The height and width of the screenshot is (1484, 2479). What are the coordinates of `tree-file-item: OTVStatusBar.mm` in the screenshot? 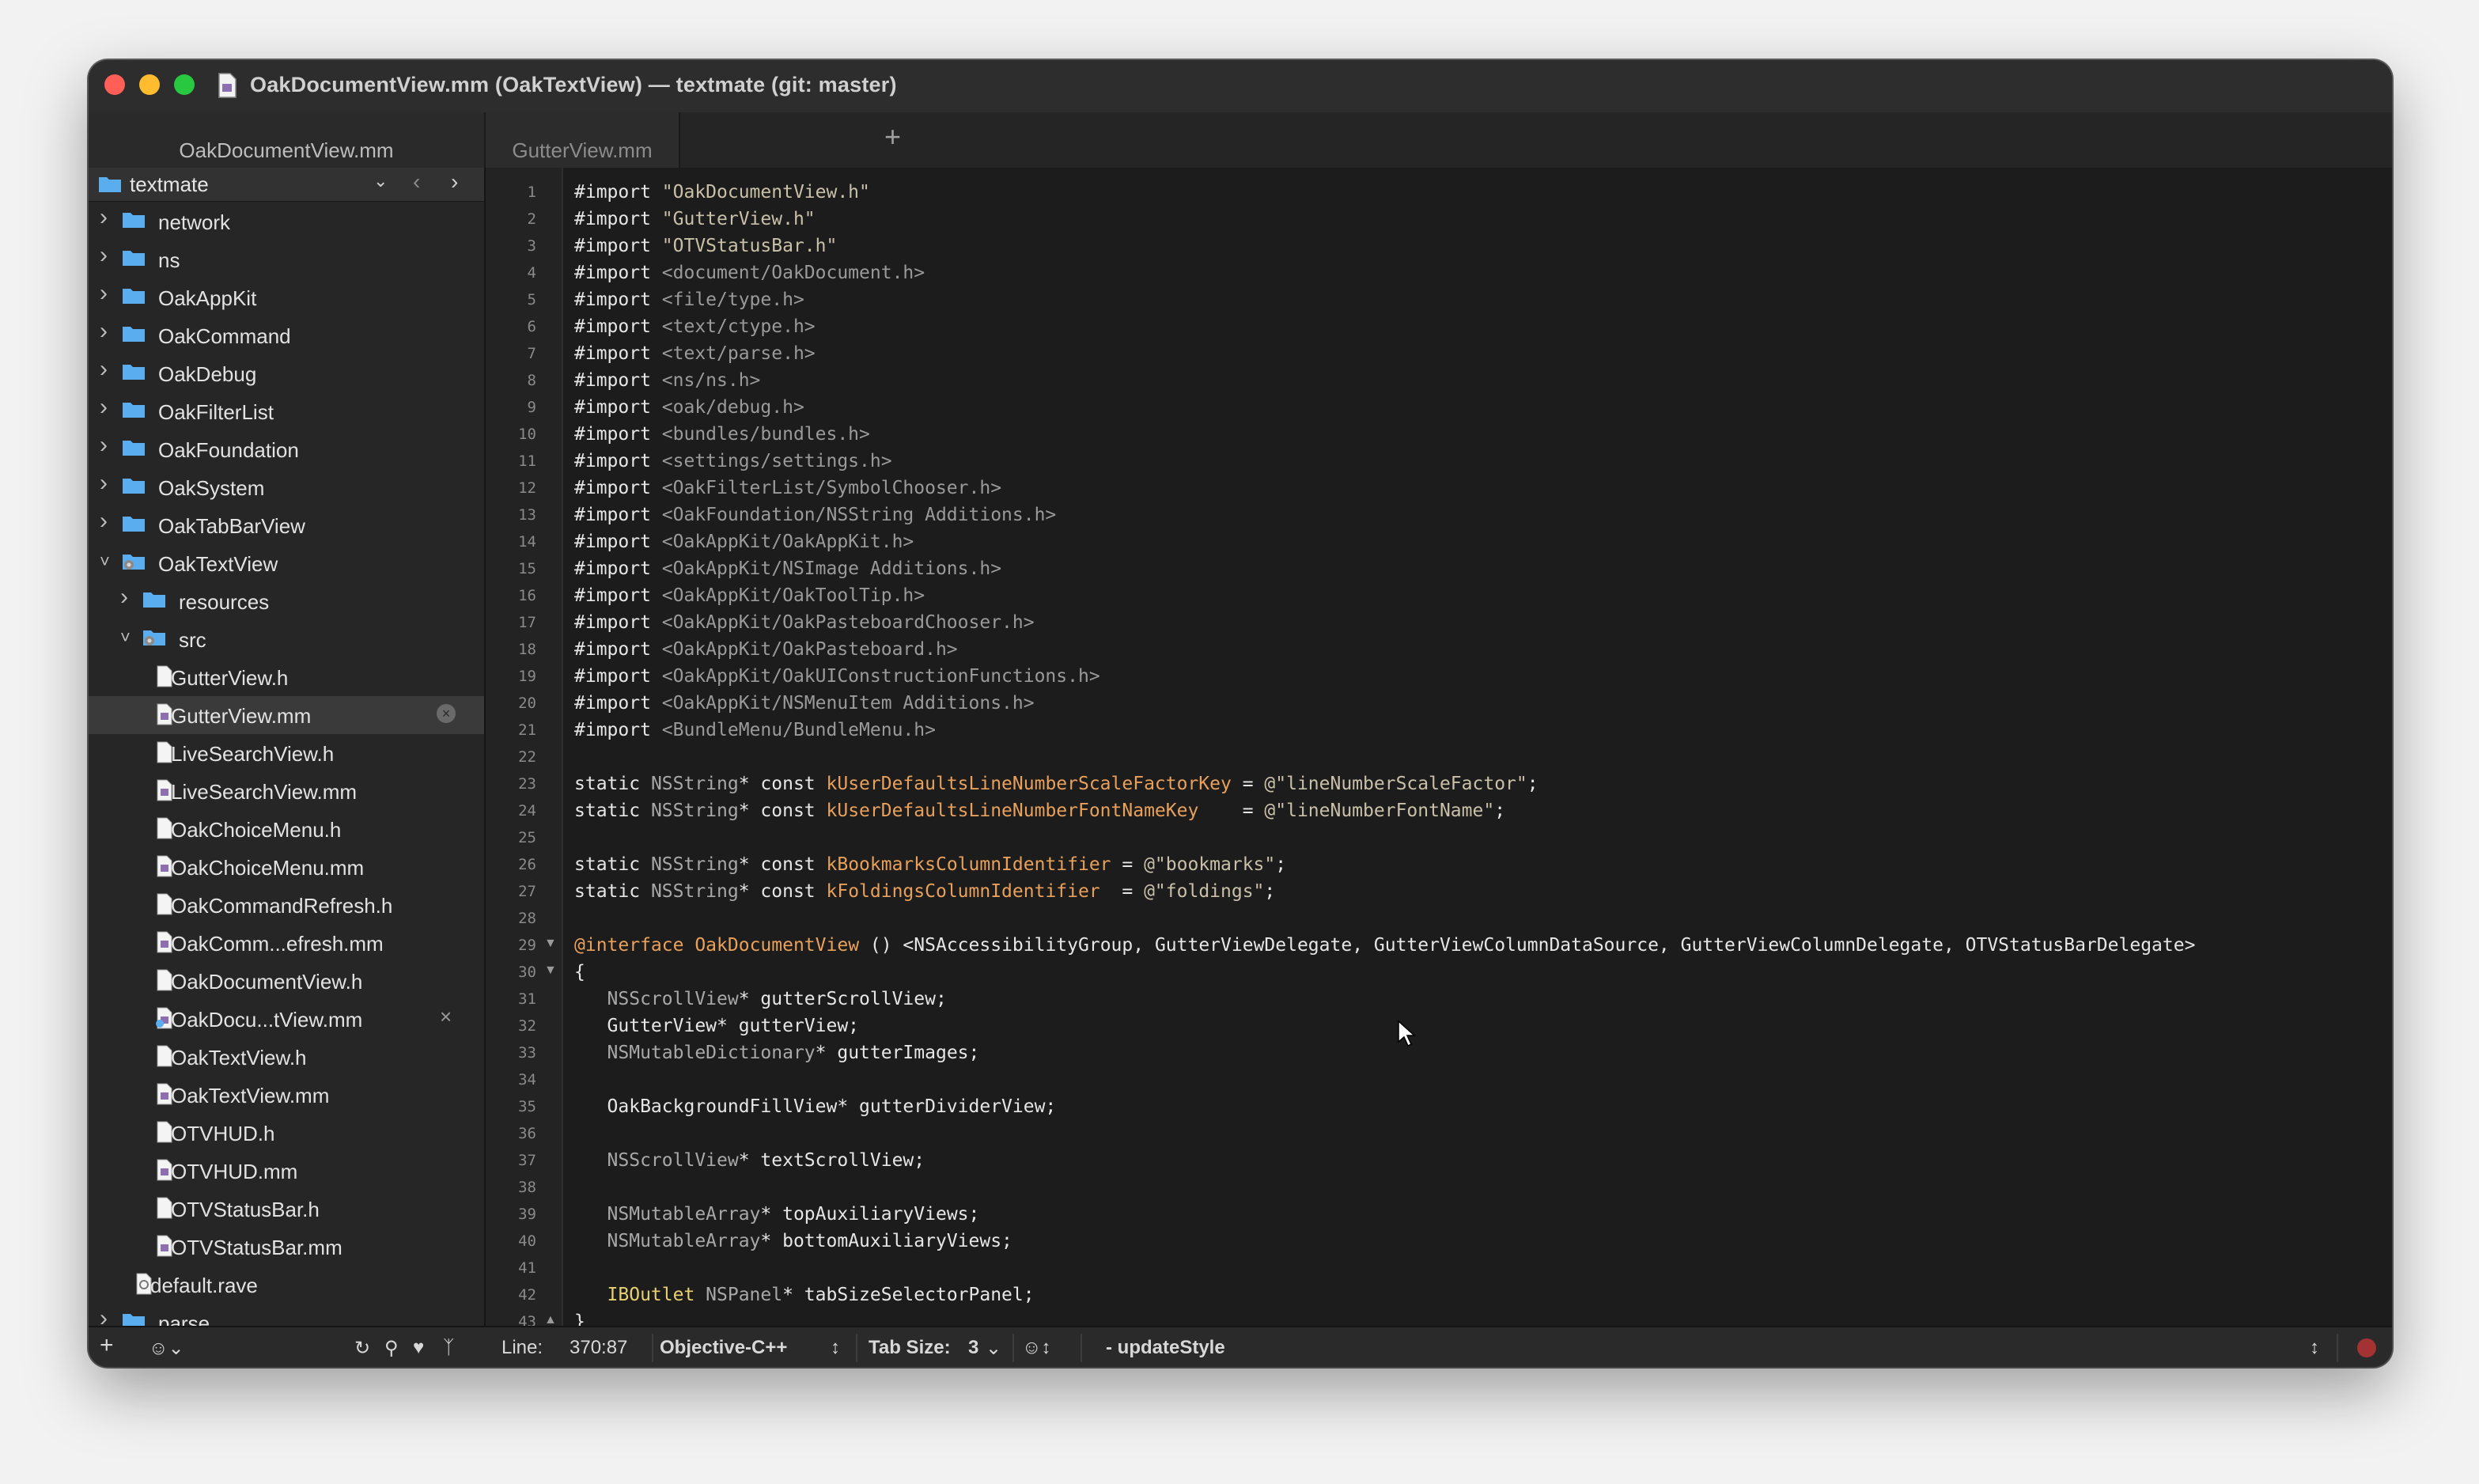 It's located at (286, 1247).